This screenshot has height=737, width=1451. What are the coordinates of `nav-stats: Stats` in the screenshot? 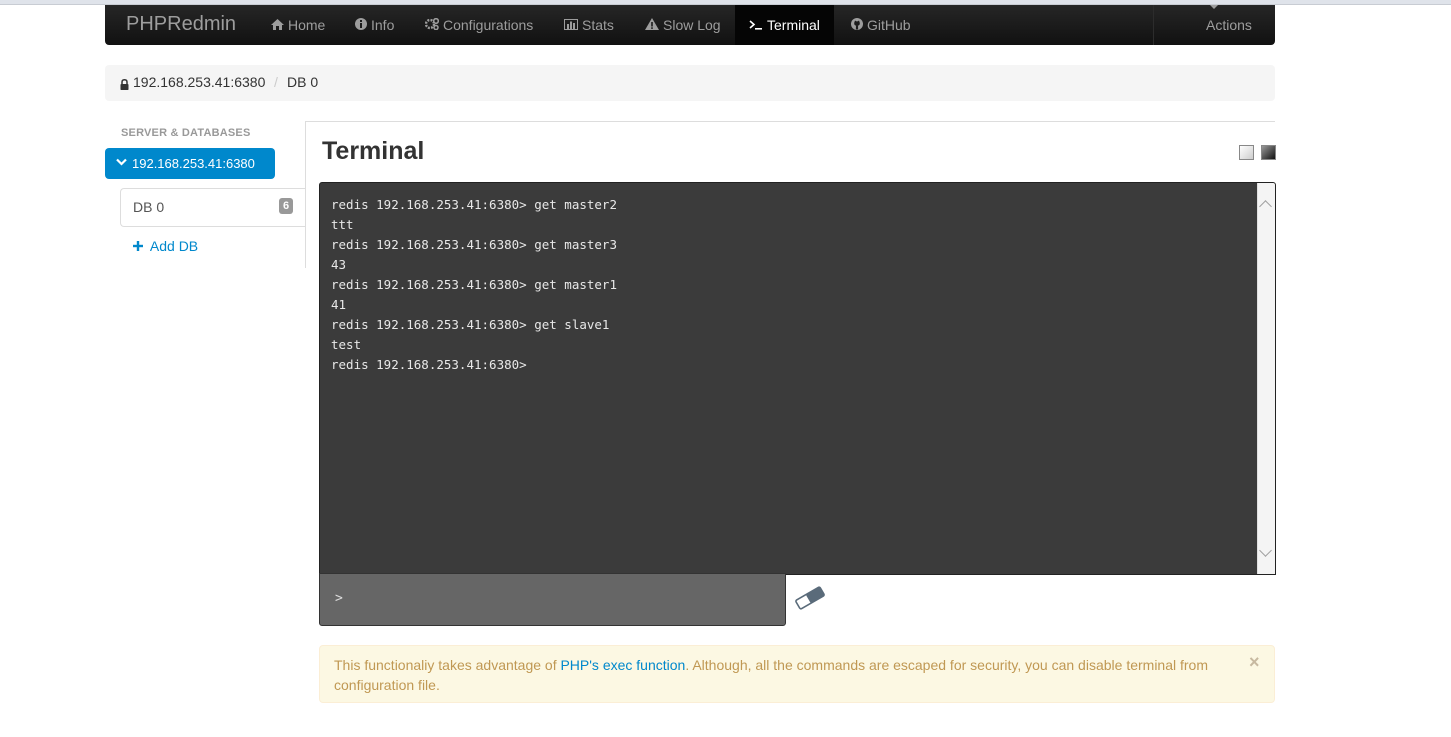 It's located at (589, 25).